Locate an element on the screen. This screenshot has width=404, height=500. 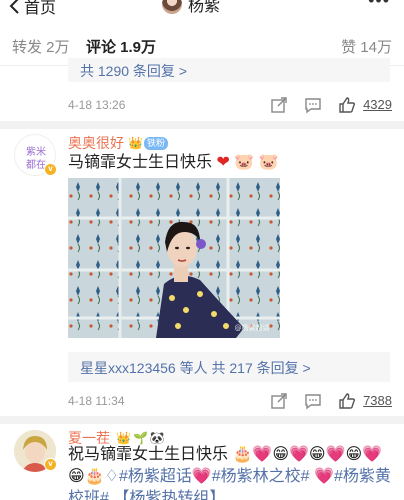
fan-badge: 铁粉 is located at coordinates (155, 143).